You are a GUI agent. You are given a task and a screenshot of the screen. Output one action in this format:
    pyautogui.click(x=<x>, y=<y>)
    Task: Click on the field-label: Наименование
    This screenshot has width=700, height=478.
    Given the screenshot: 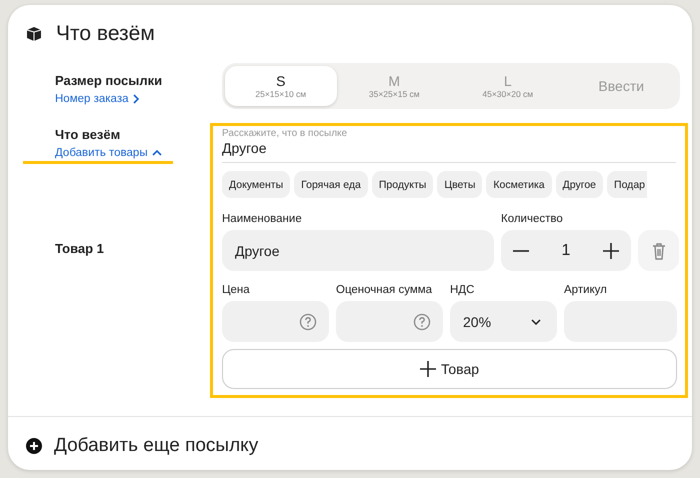 What is the action you would take?
    pyautogui.click(x=262, y=219)
    